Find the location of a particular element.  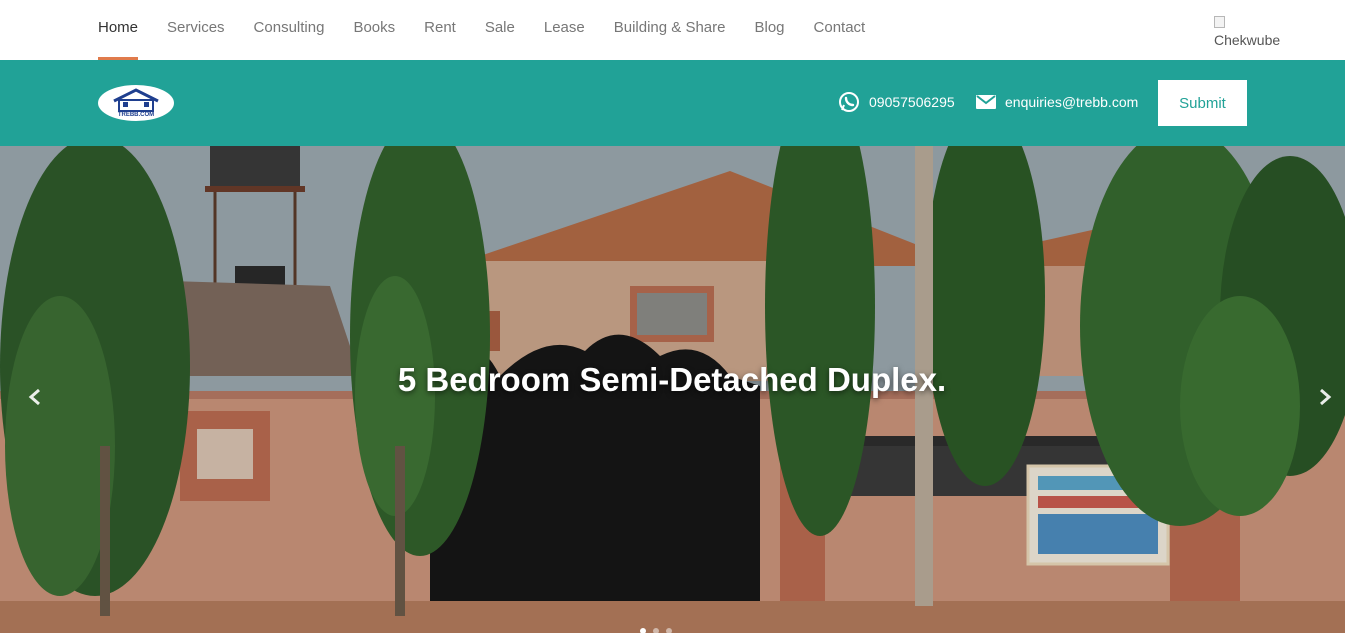

phone-number: 09057506295 is located at coordinates (912, 102).